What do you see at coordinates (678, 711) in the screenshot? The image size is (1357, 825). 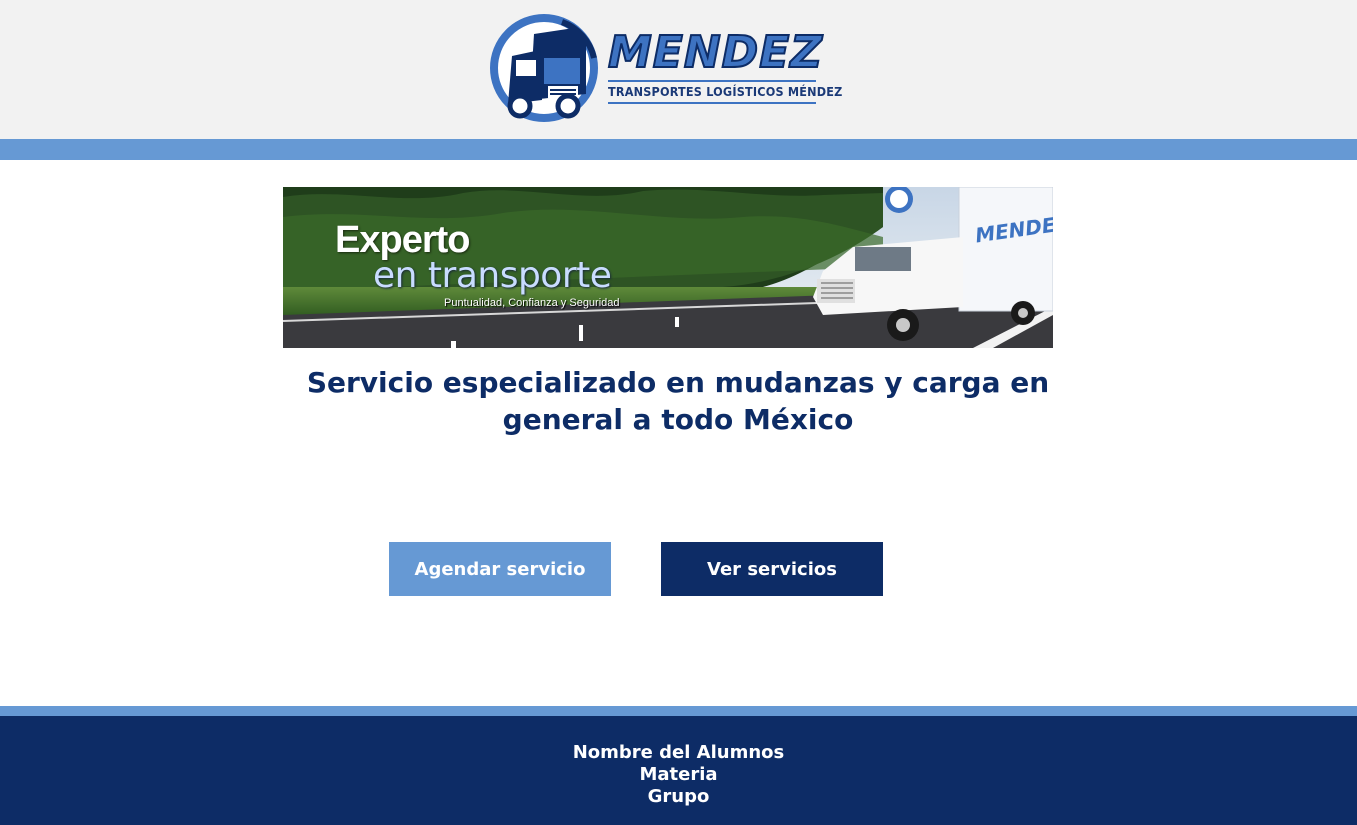 I see `footer-accent-stripe` at bounding box center [678, 711].